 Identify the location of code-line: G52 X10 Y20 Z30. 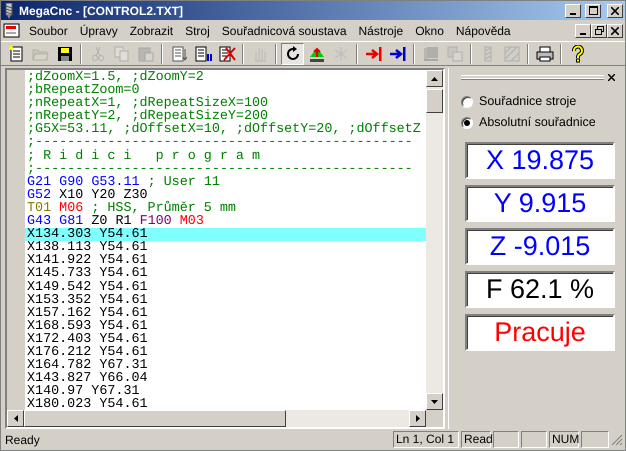
(87, 195).